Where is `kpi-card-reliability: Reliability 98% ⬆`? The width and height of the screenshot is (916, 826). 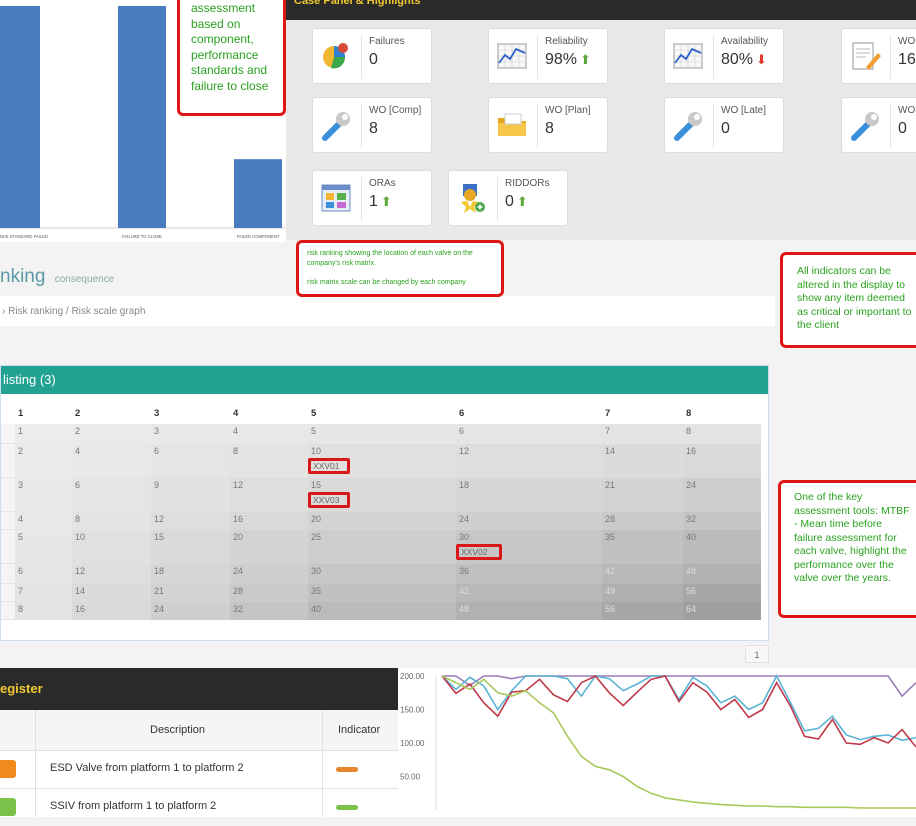 kpi-card-reliability: Reliability 98% ⬆ is located at coordinates (548, 56).